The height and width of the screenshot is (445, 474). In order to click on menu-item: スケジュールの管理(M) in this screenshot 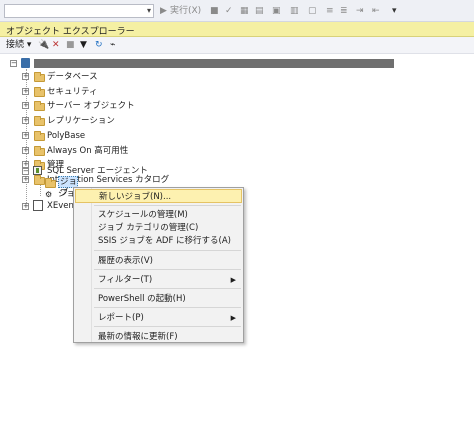, I will do `click(158, 215)`.